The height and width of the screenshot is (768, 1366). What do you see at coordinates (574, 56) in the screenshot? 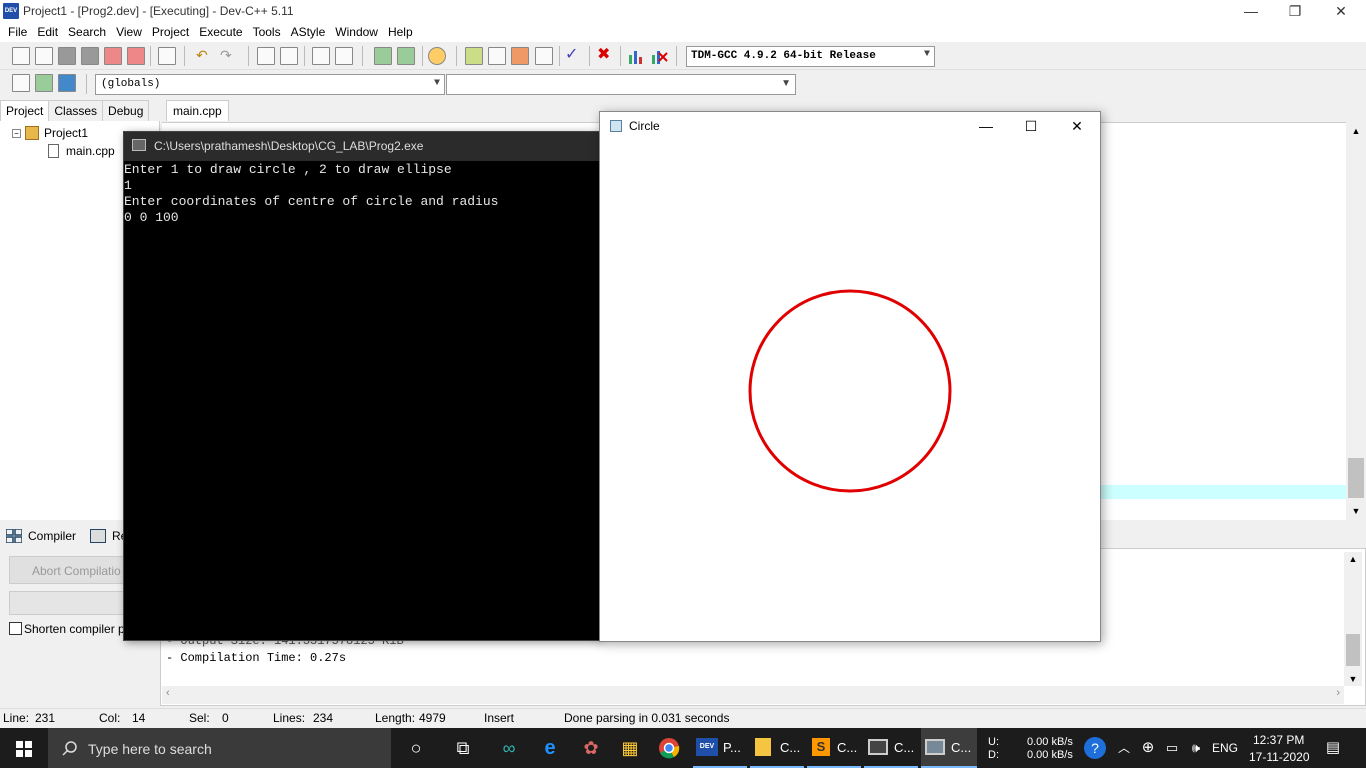
I see `syntax-check-icon: ✓` at bounding box center [574, 56].